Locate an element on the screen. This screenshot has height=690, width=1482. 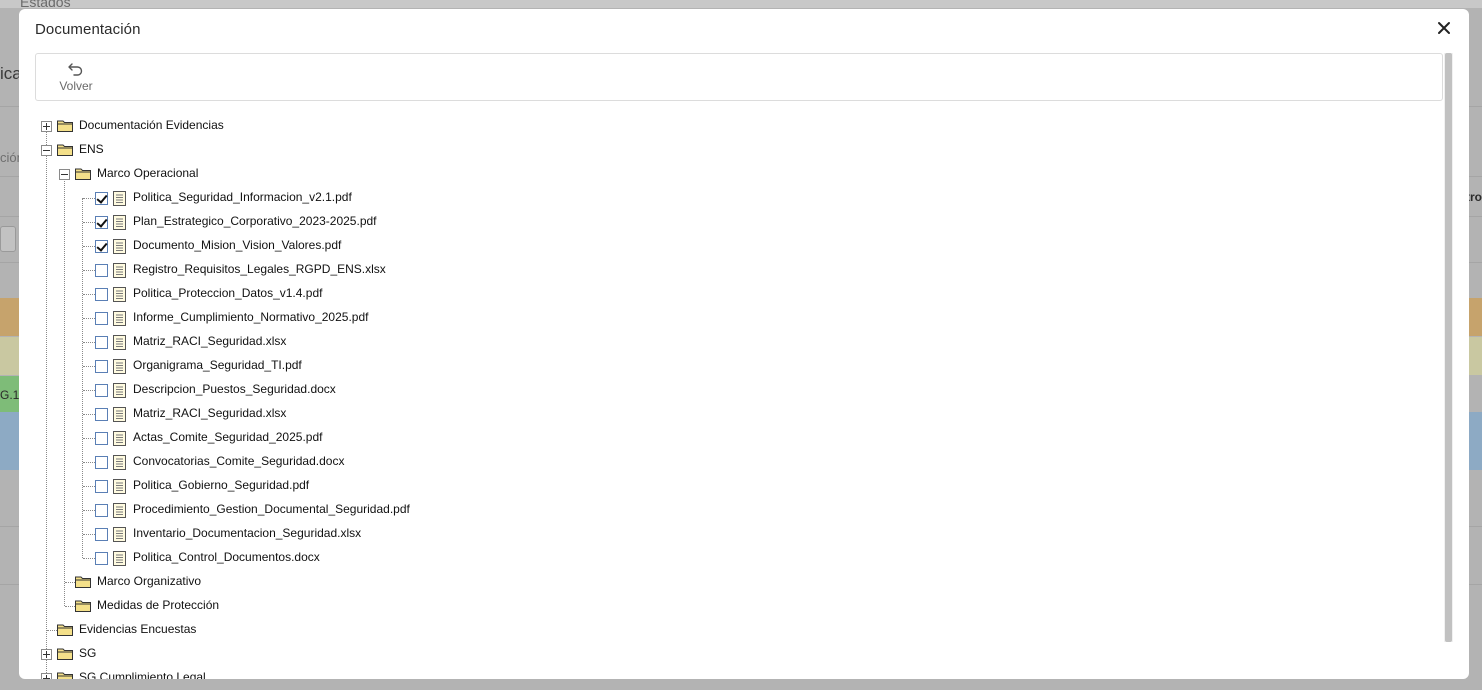
close-button is located at coordinates (1444, 28).